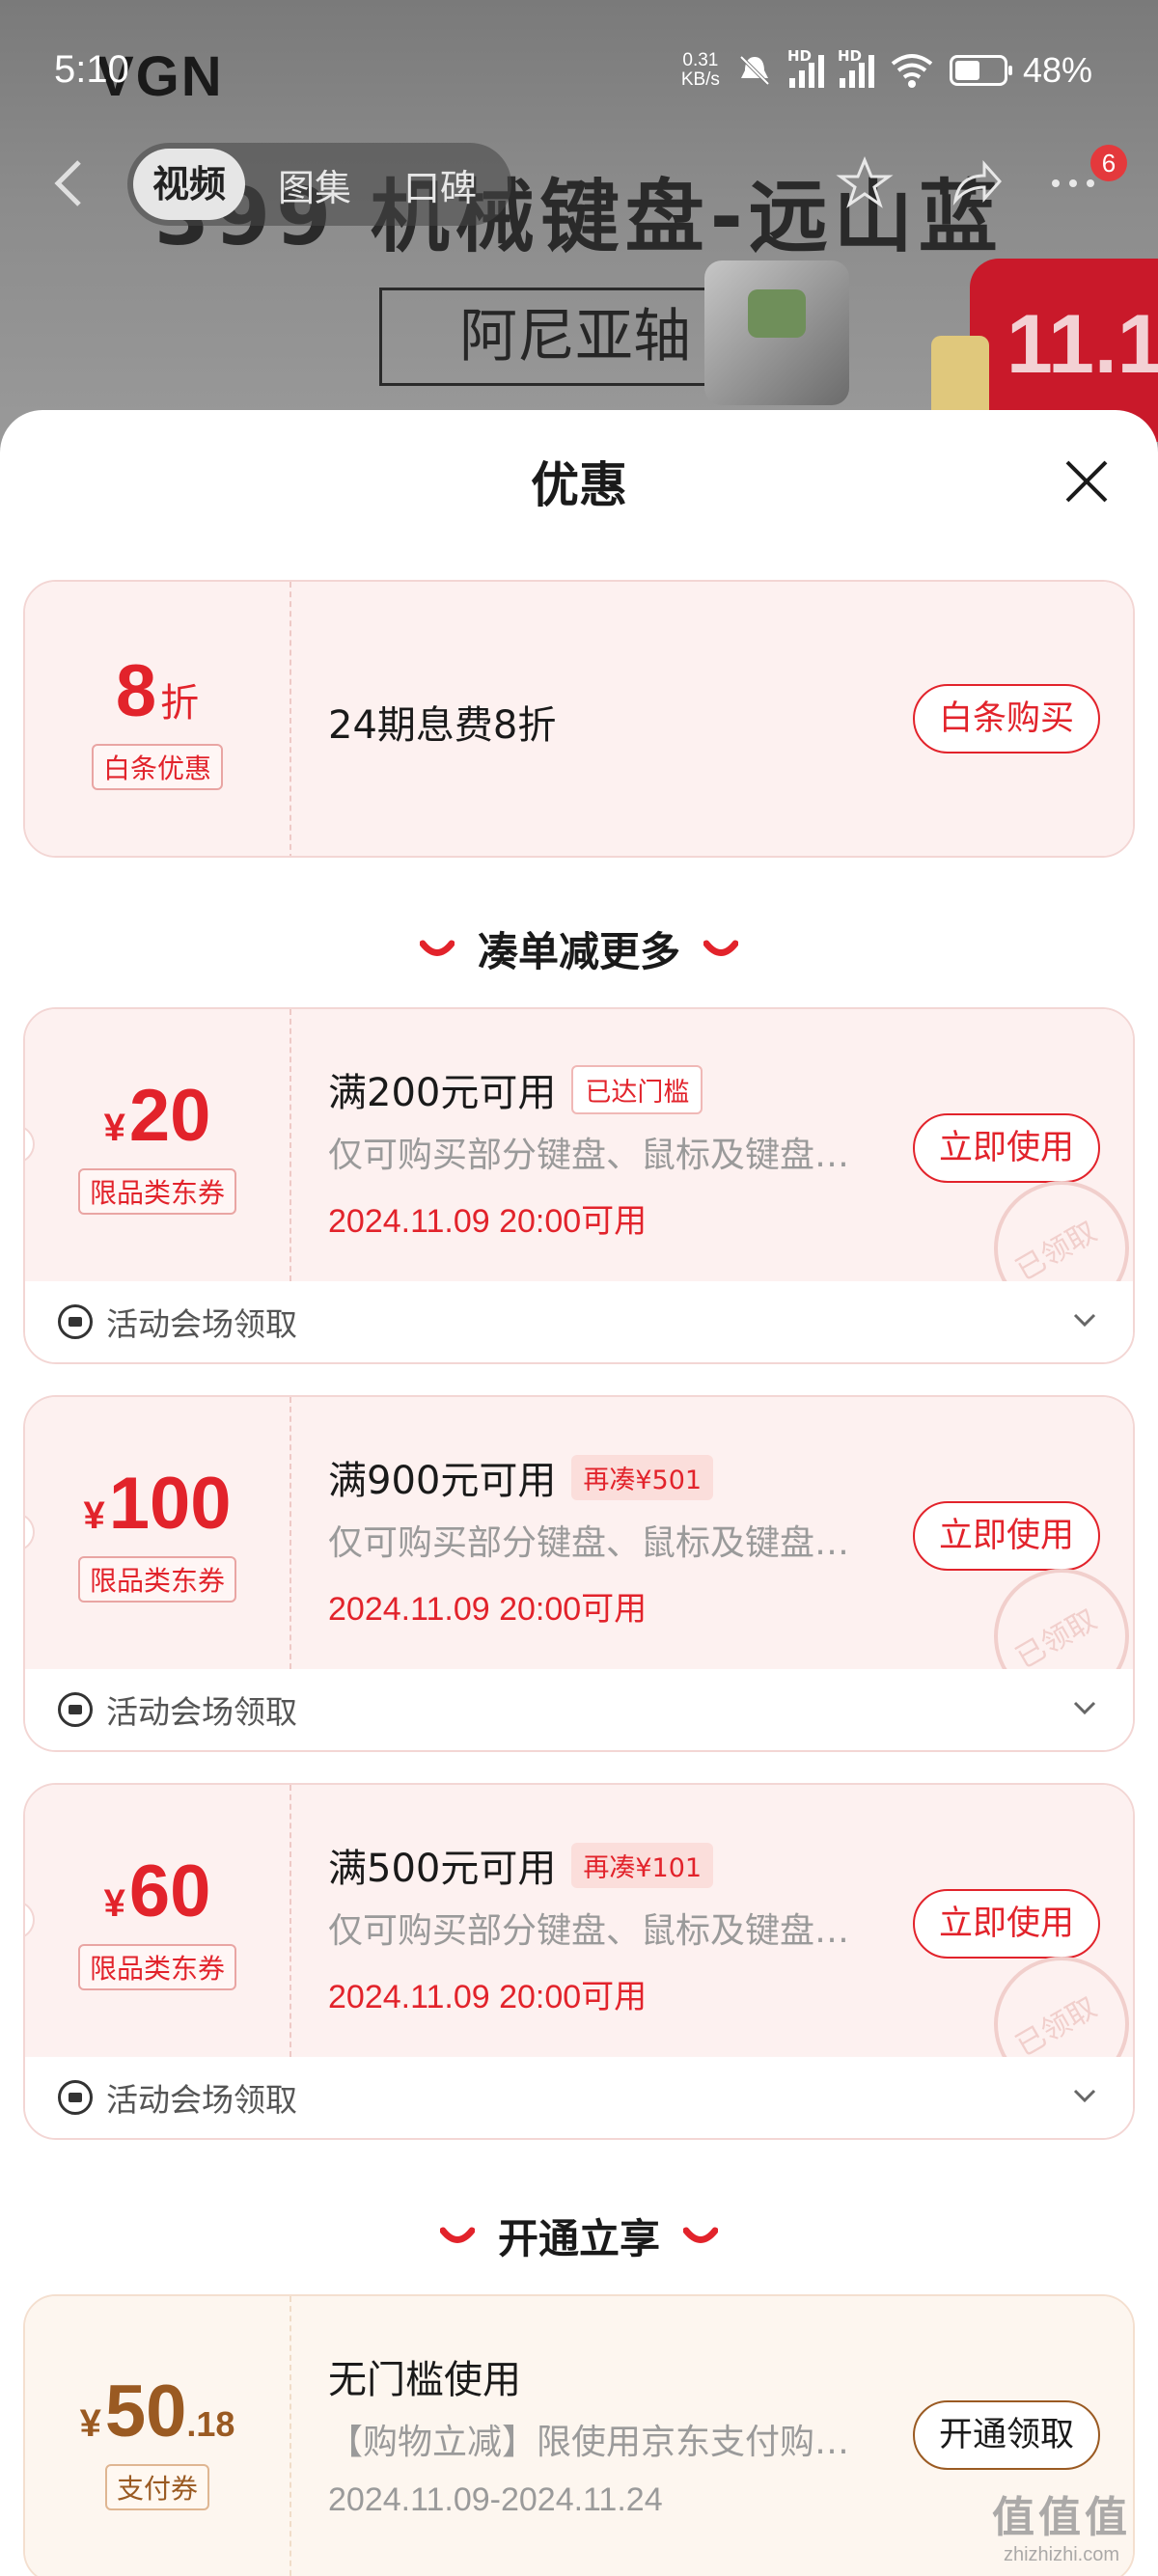 Image resolution: width=1158 pixels, height=2576 pixels. Describe the element at coordinates (515, 1089) in the screenshot. I see `coupon-condition-row: 满200元可用 已达门槛` at that location.